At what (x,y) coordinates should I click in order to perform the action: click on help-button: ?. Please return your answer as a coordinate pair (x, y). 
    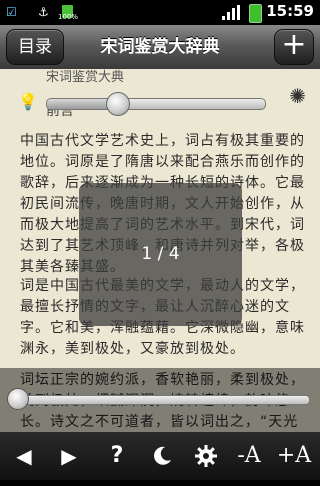
    Looking at the image, I should click on (117, 456).